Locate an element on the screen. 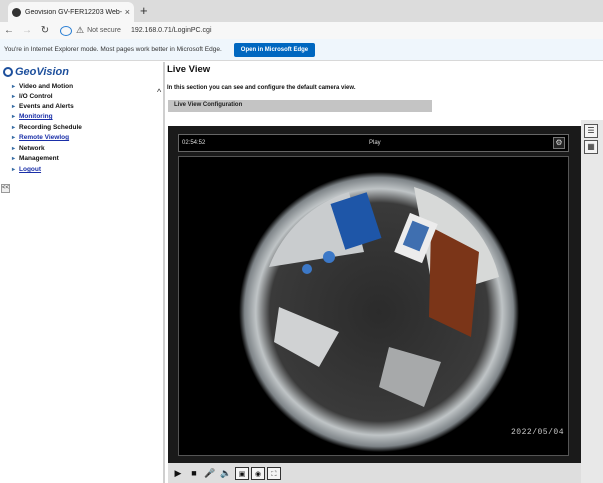 Image resolution: width=603 pixels, height=483 pixels. play-icon: ▶ is located at coordinates (178, 473).